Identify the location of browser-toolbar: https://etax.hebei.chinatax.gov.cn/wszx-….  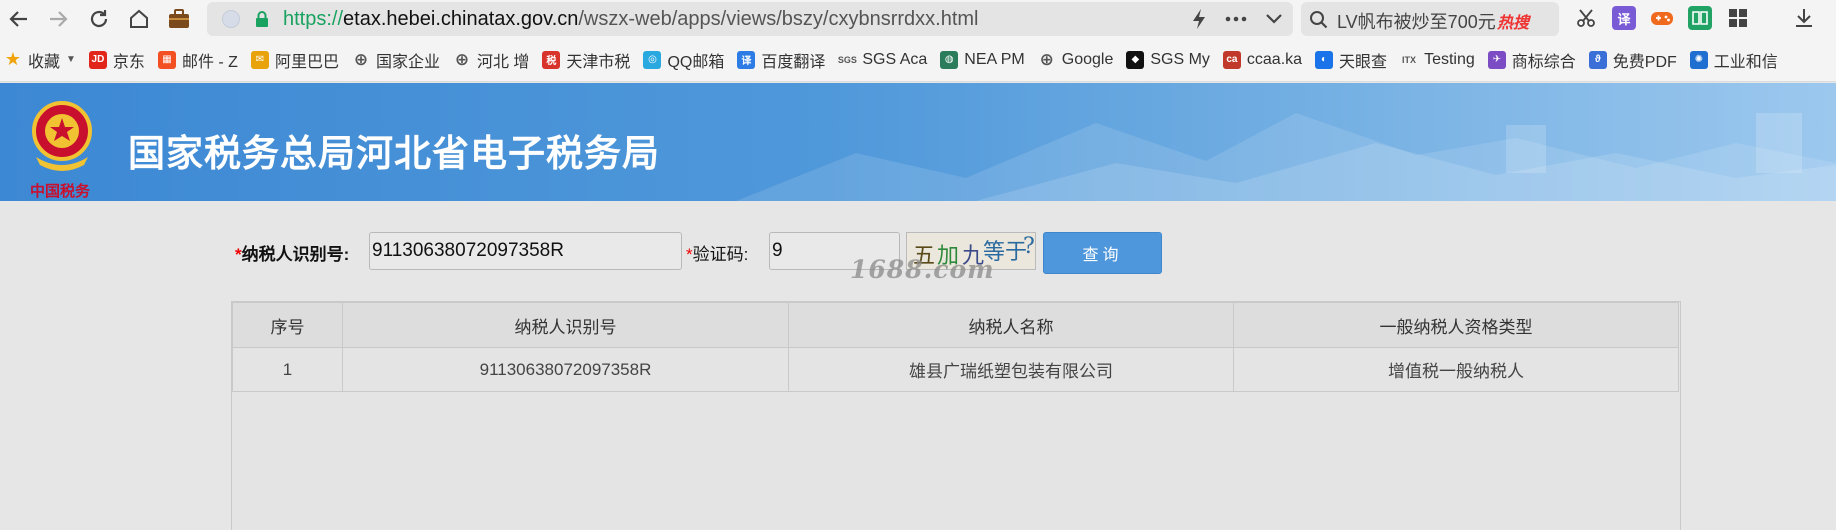
(918, 19).